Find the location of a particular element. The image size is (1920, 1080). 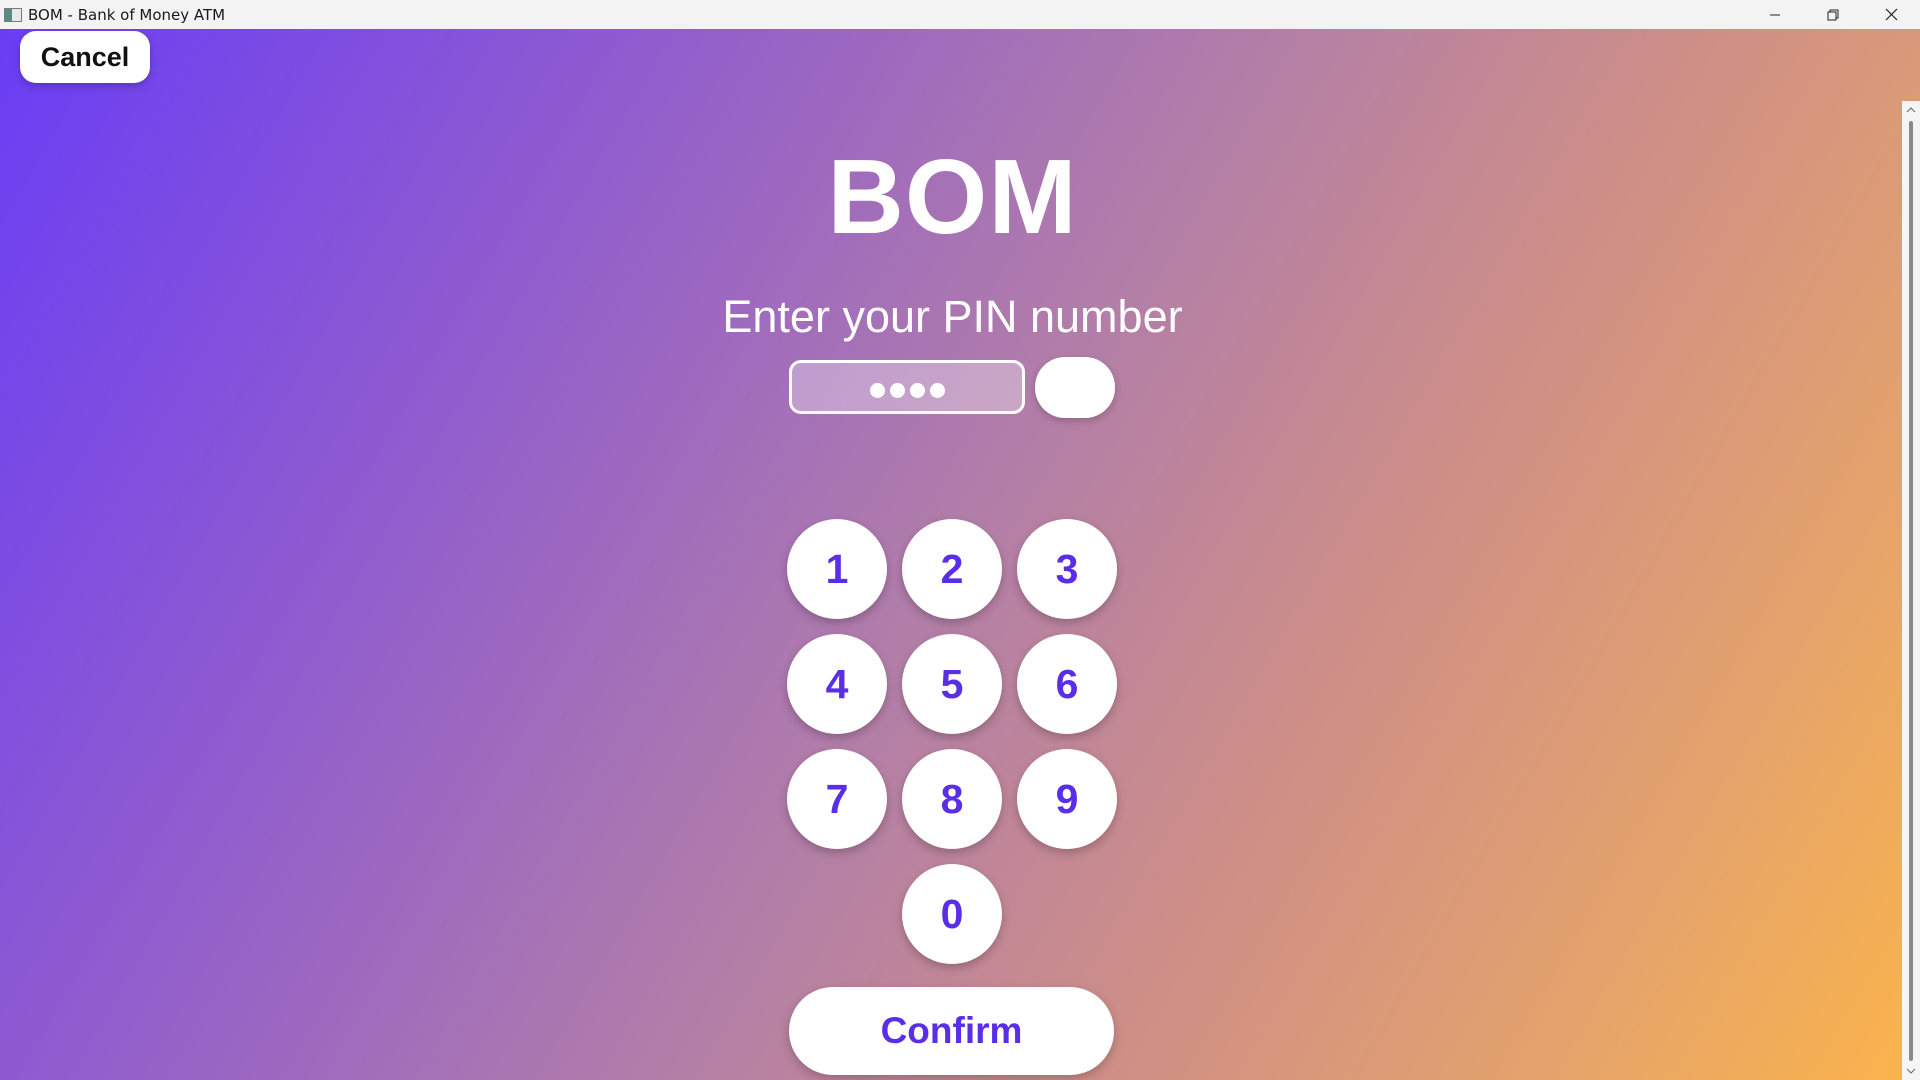

restore-icon is located at coordinates (1833, 14).